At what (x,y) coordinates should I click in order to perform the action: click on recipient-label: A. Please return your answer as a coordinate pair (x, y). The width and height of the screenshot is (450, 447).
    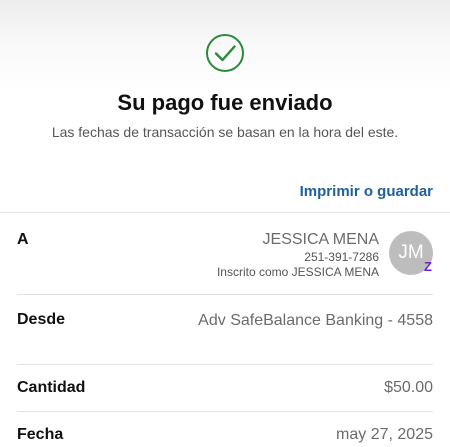
    Looking at the image, I should click on (23, 239).